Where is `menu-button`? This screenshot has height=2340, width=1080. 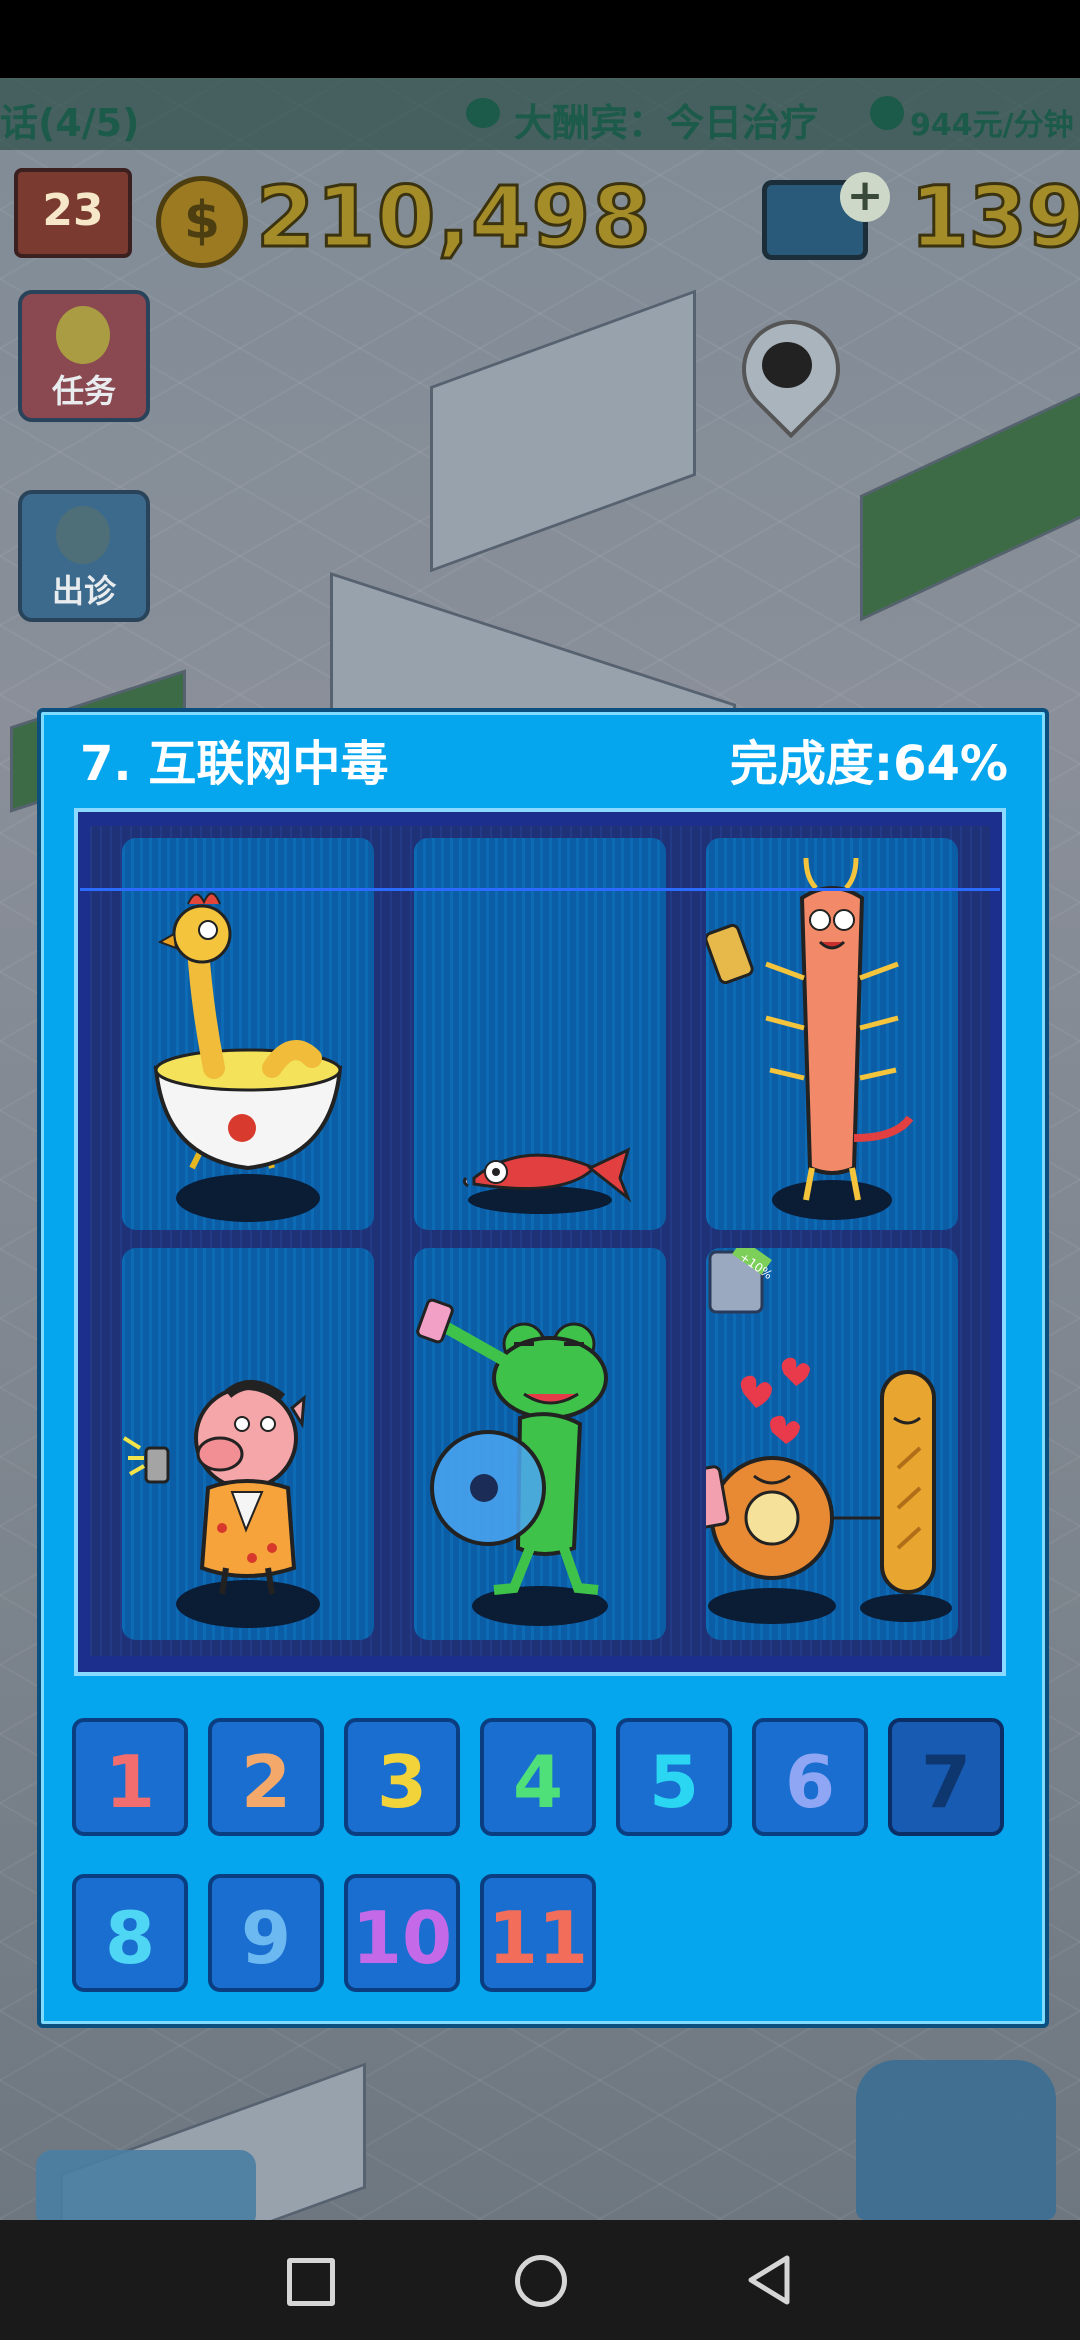
menu-button is located at coordinates (146, 2190).